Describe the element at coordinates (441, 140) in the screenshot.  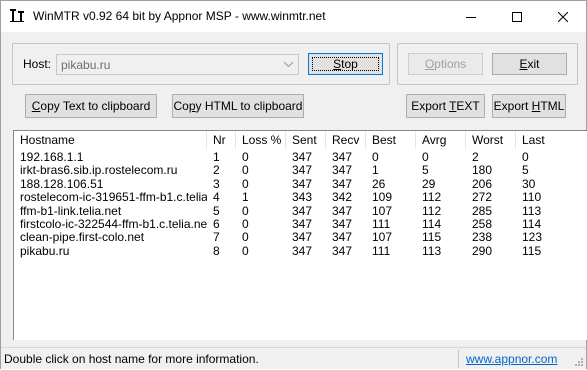
I see `column-header-avrg: Avrg` at that location.